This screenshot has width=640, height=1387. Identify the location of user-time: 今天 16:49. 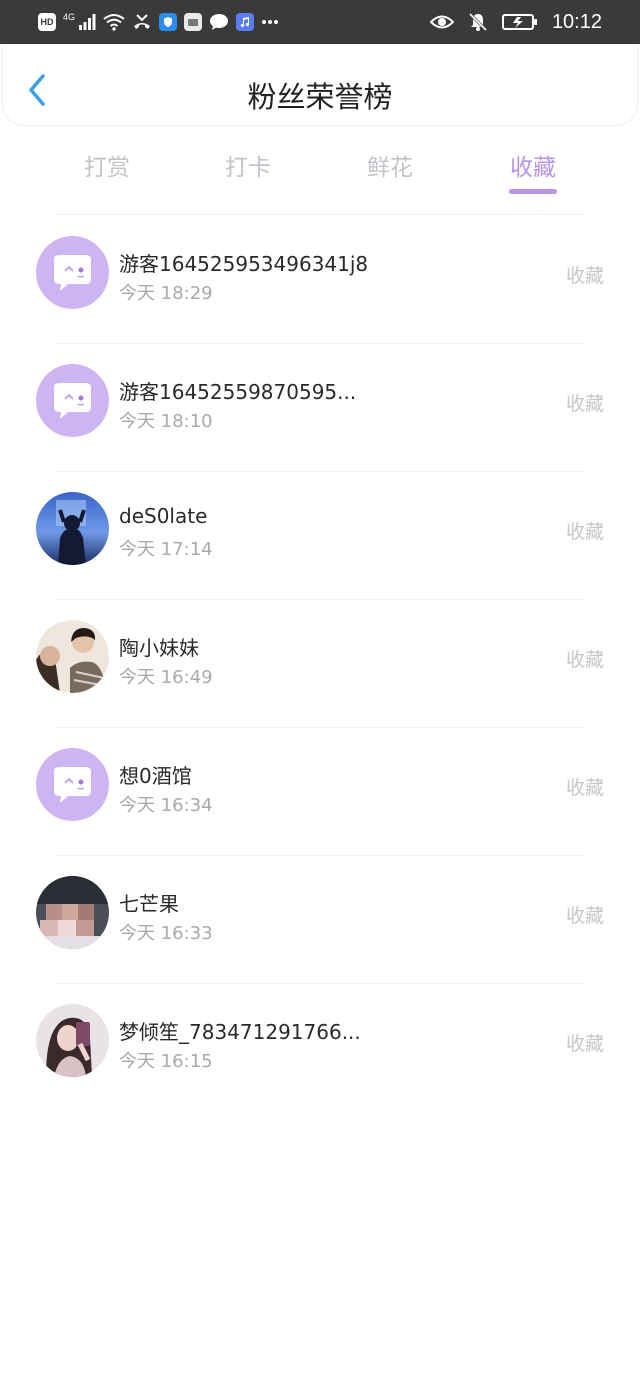
(166, 677).